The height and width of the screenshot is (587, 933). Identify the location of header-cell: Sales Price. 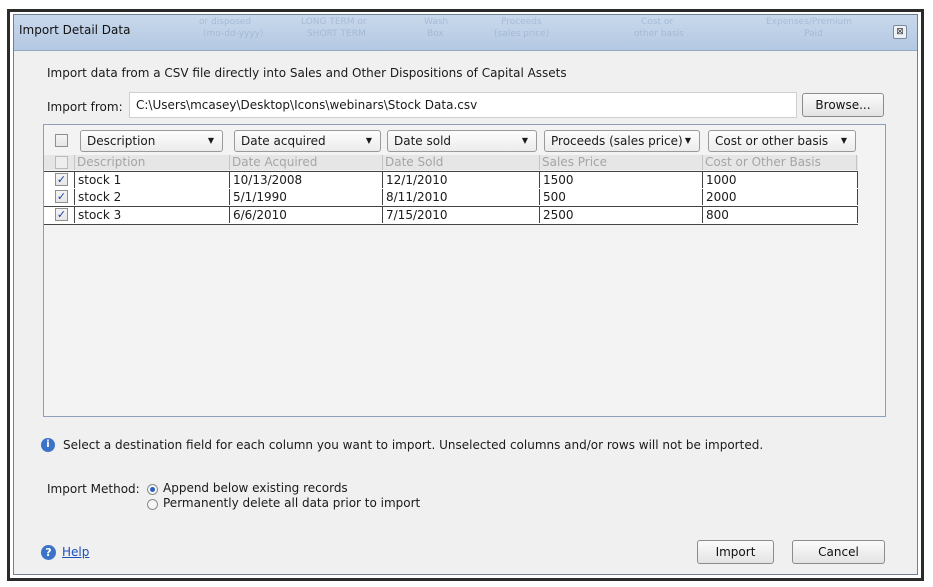
(620, 162).